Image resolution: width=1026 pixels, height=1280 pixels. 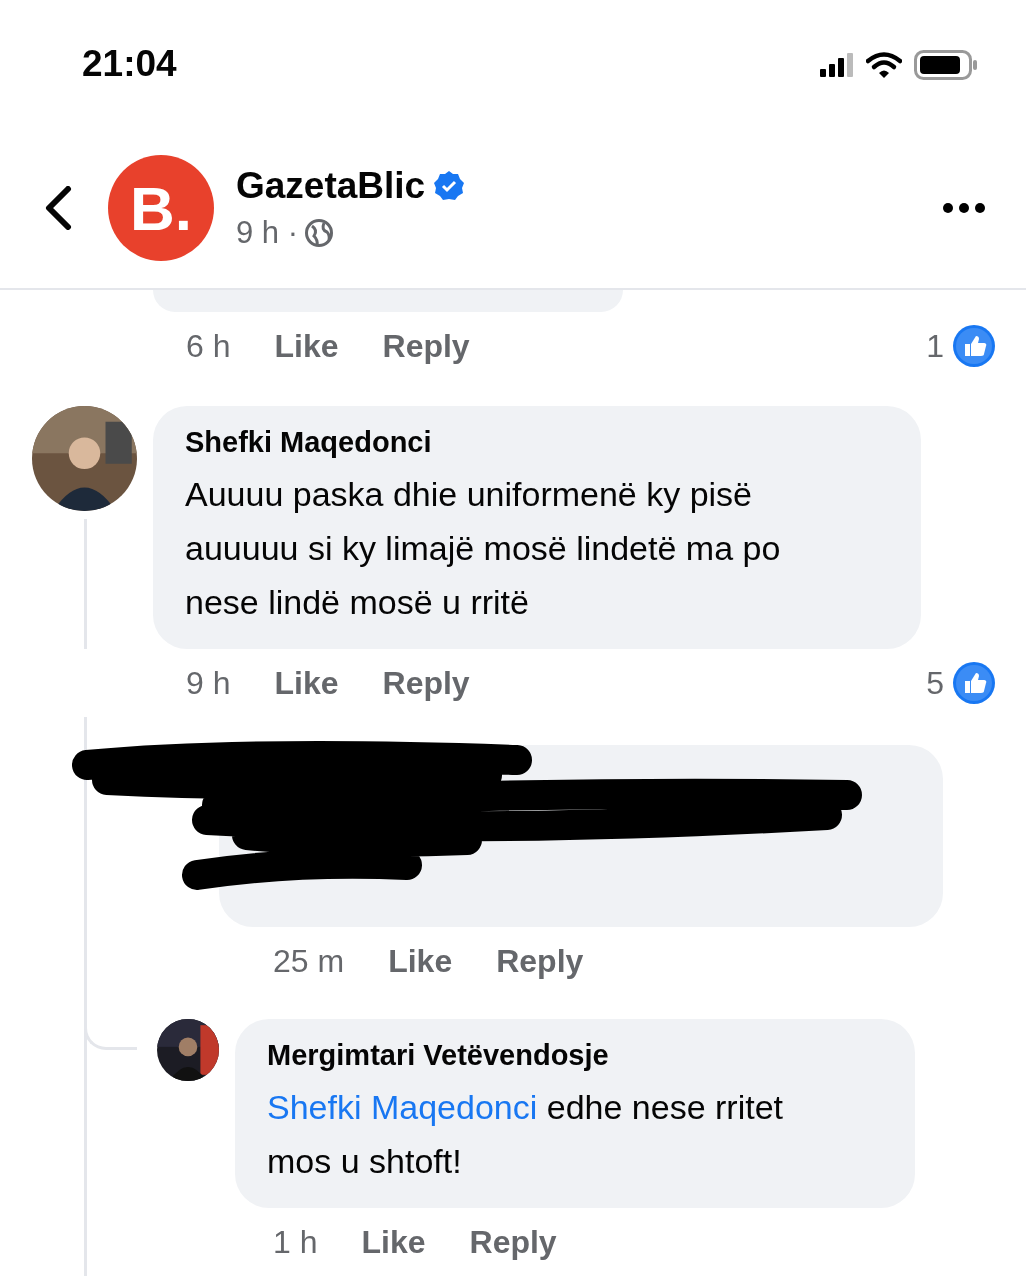 What do you see at coordinates (964, 208) in the screenshot?
I see `more-icon` at bounding box center [964, 208].